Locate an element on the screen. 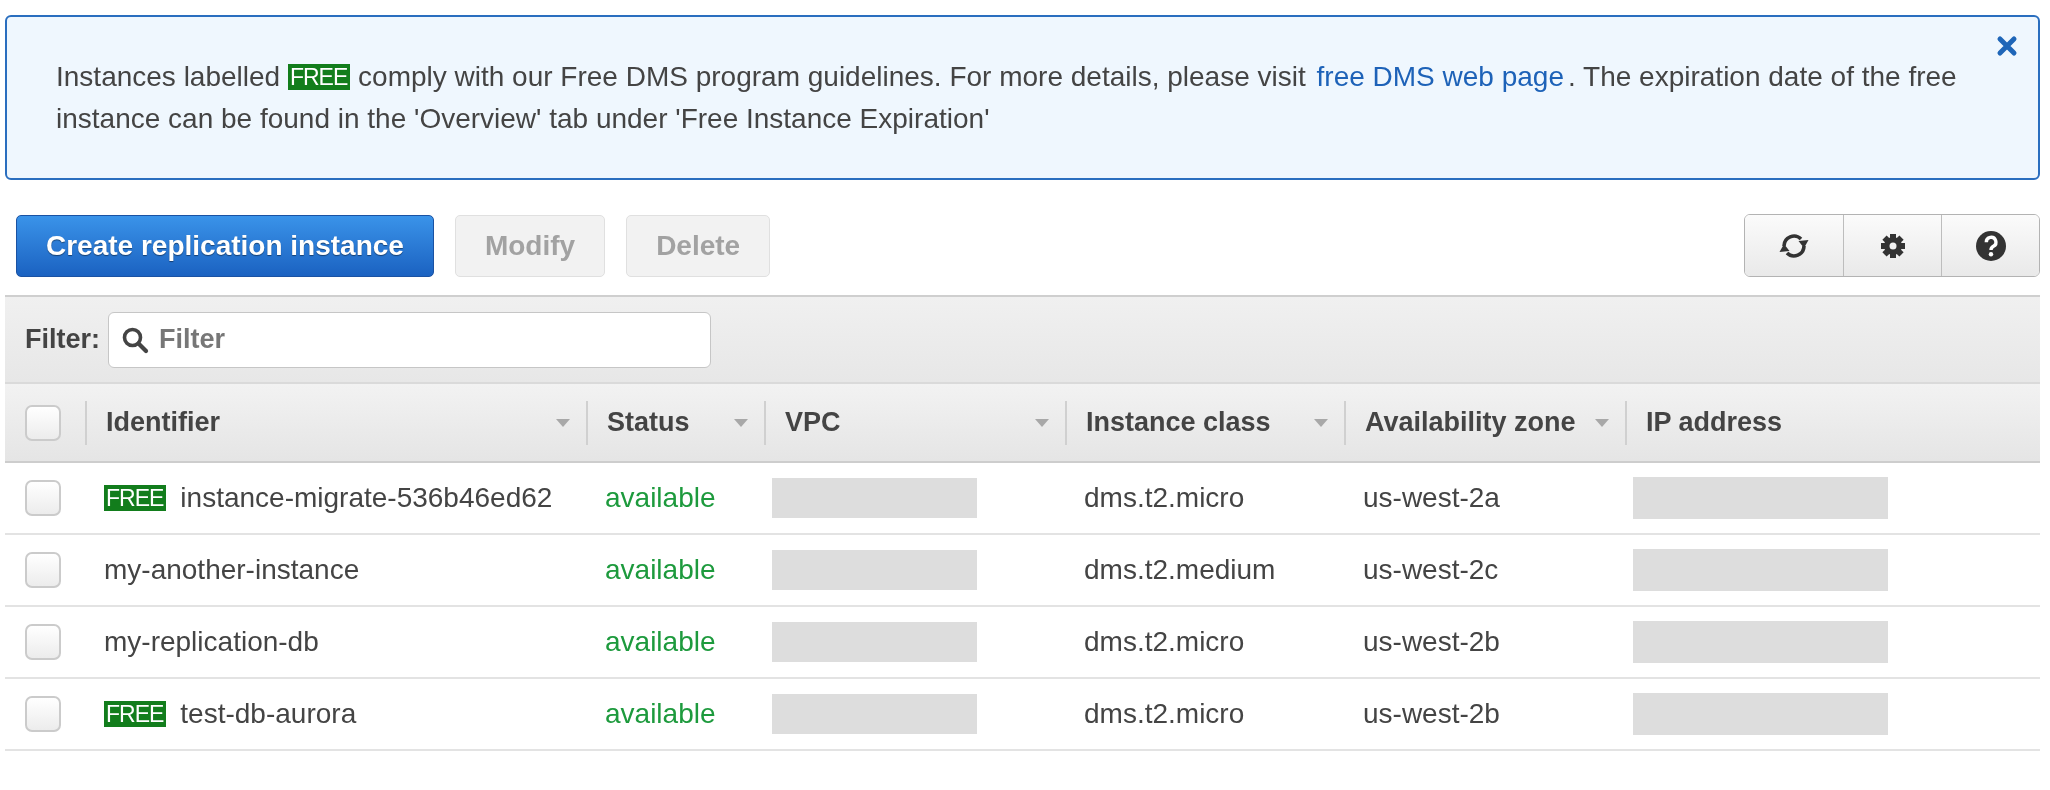 Image resolution: width=2050 pixels, height=790 pixels. search-icon is located at coordinates (135, 339).